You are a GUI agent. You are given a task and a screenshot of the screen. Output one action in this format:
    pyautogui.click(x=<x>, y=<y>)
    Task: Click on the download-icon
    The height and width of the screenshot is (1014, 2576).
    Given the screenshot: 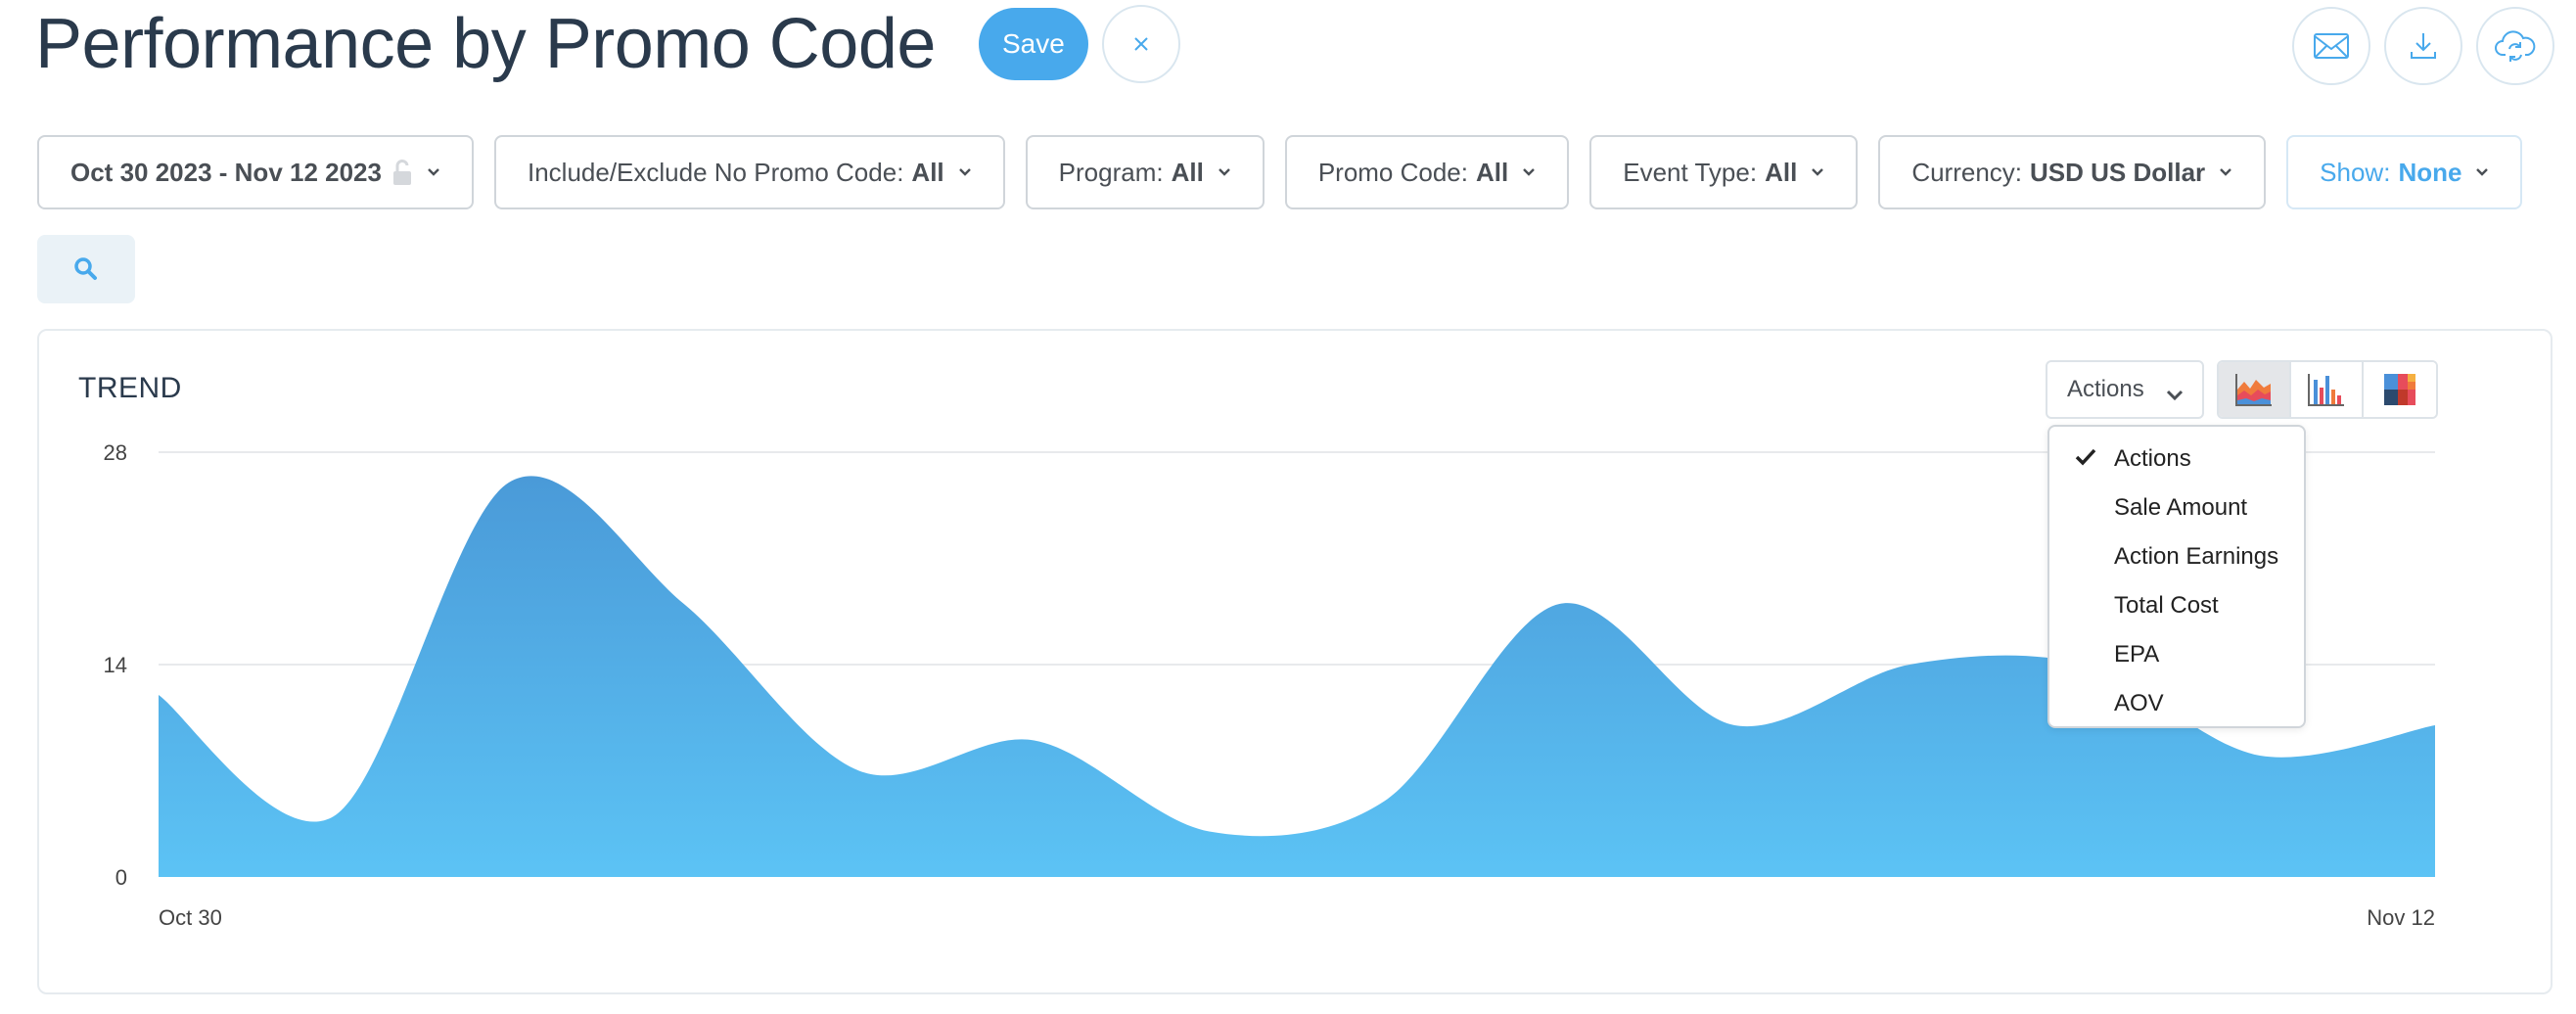 What is the action you would take?
    pyautogui.click(x=2424, y=46)
    